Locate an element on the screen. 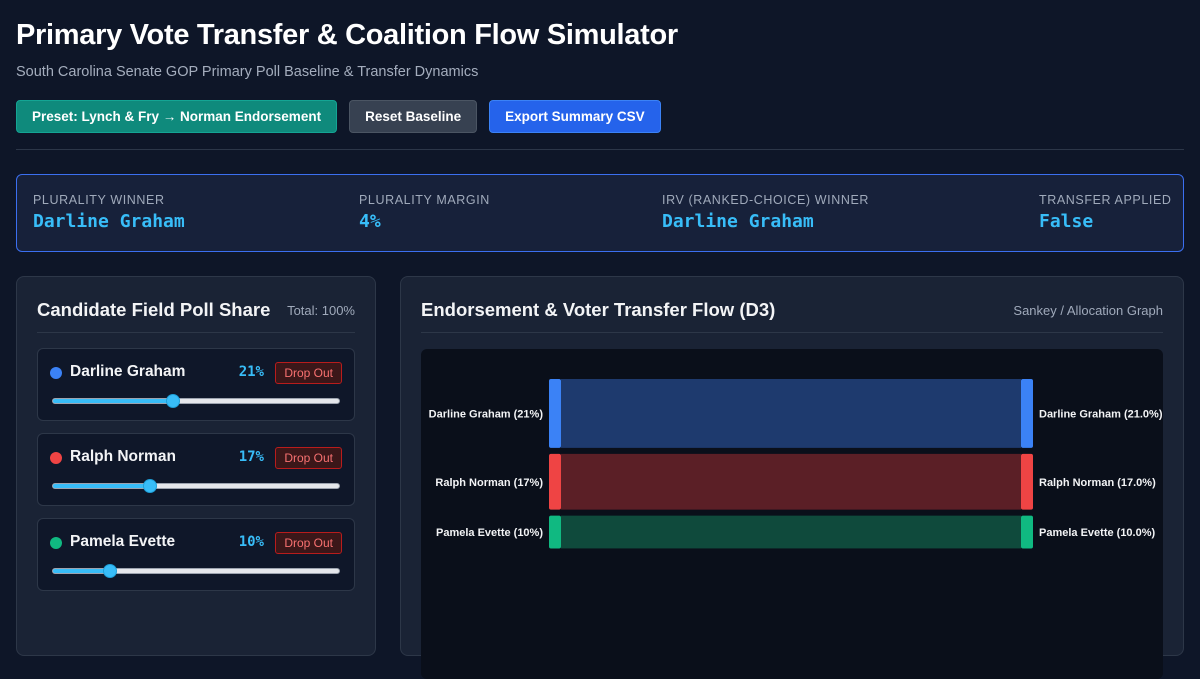 The width and height of the screenshot is (1200, 679). sankey-target-label: Ralph Norman (17.0%) is located at coordinates (1097, 483).